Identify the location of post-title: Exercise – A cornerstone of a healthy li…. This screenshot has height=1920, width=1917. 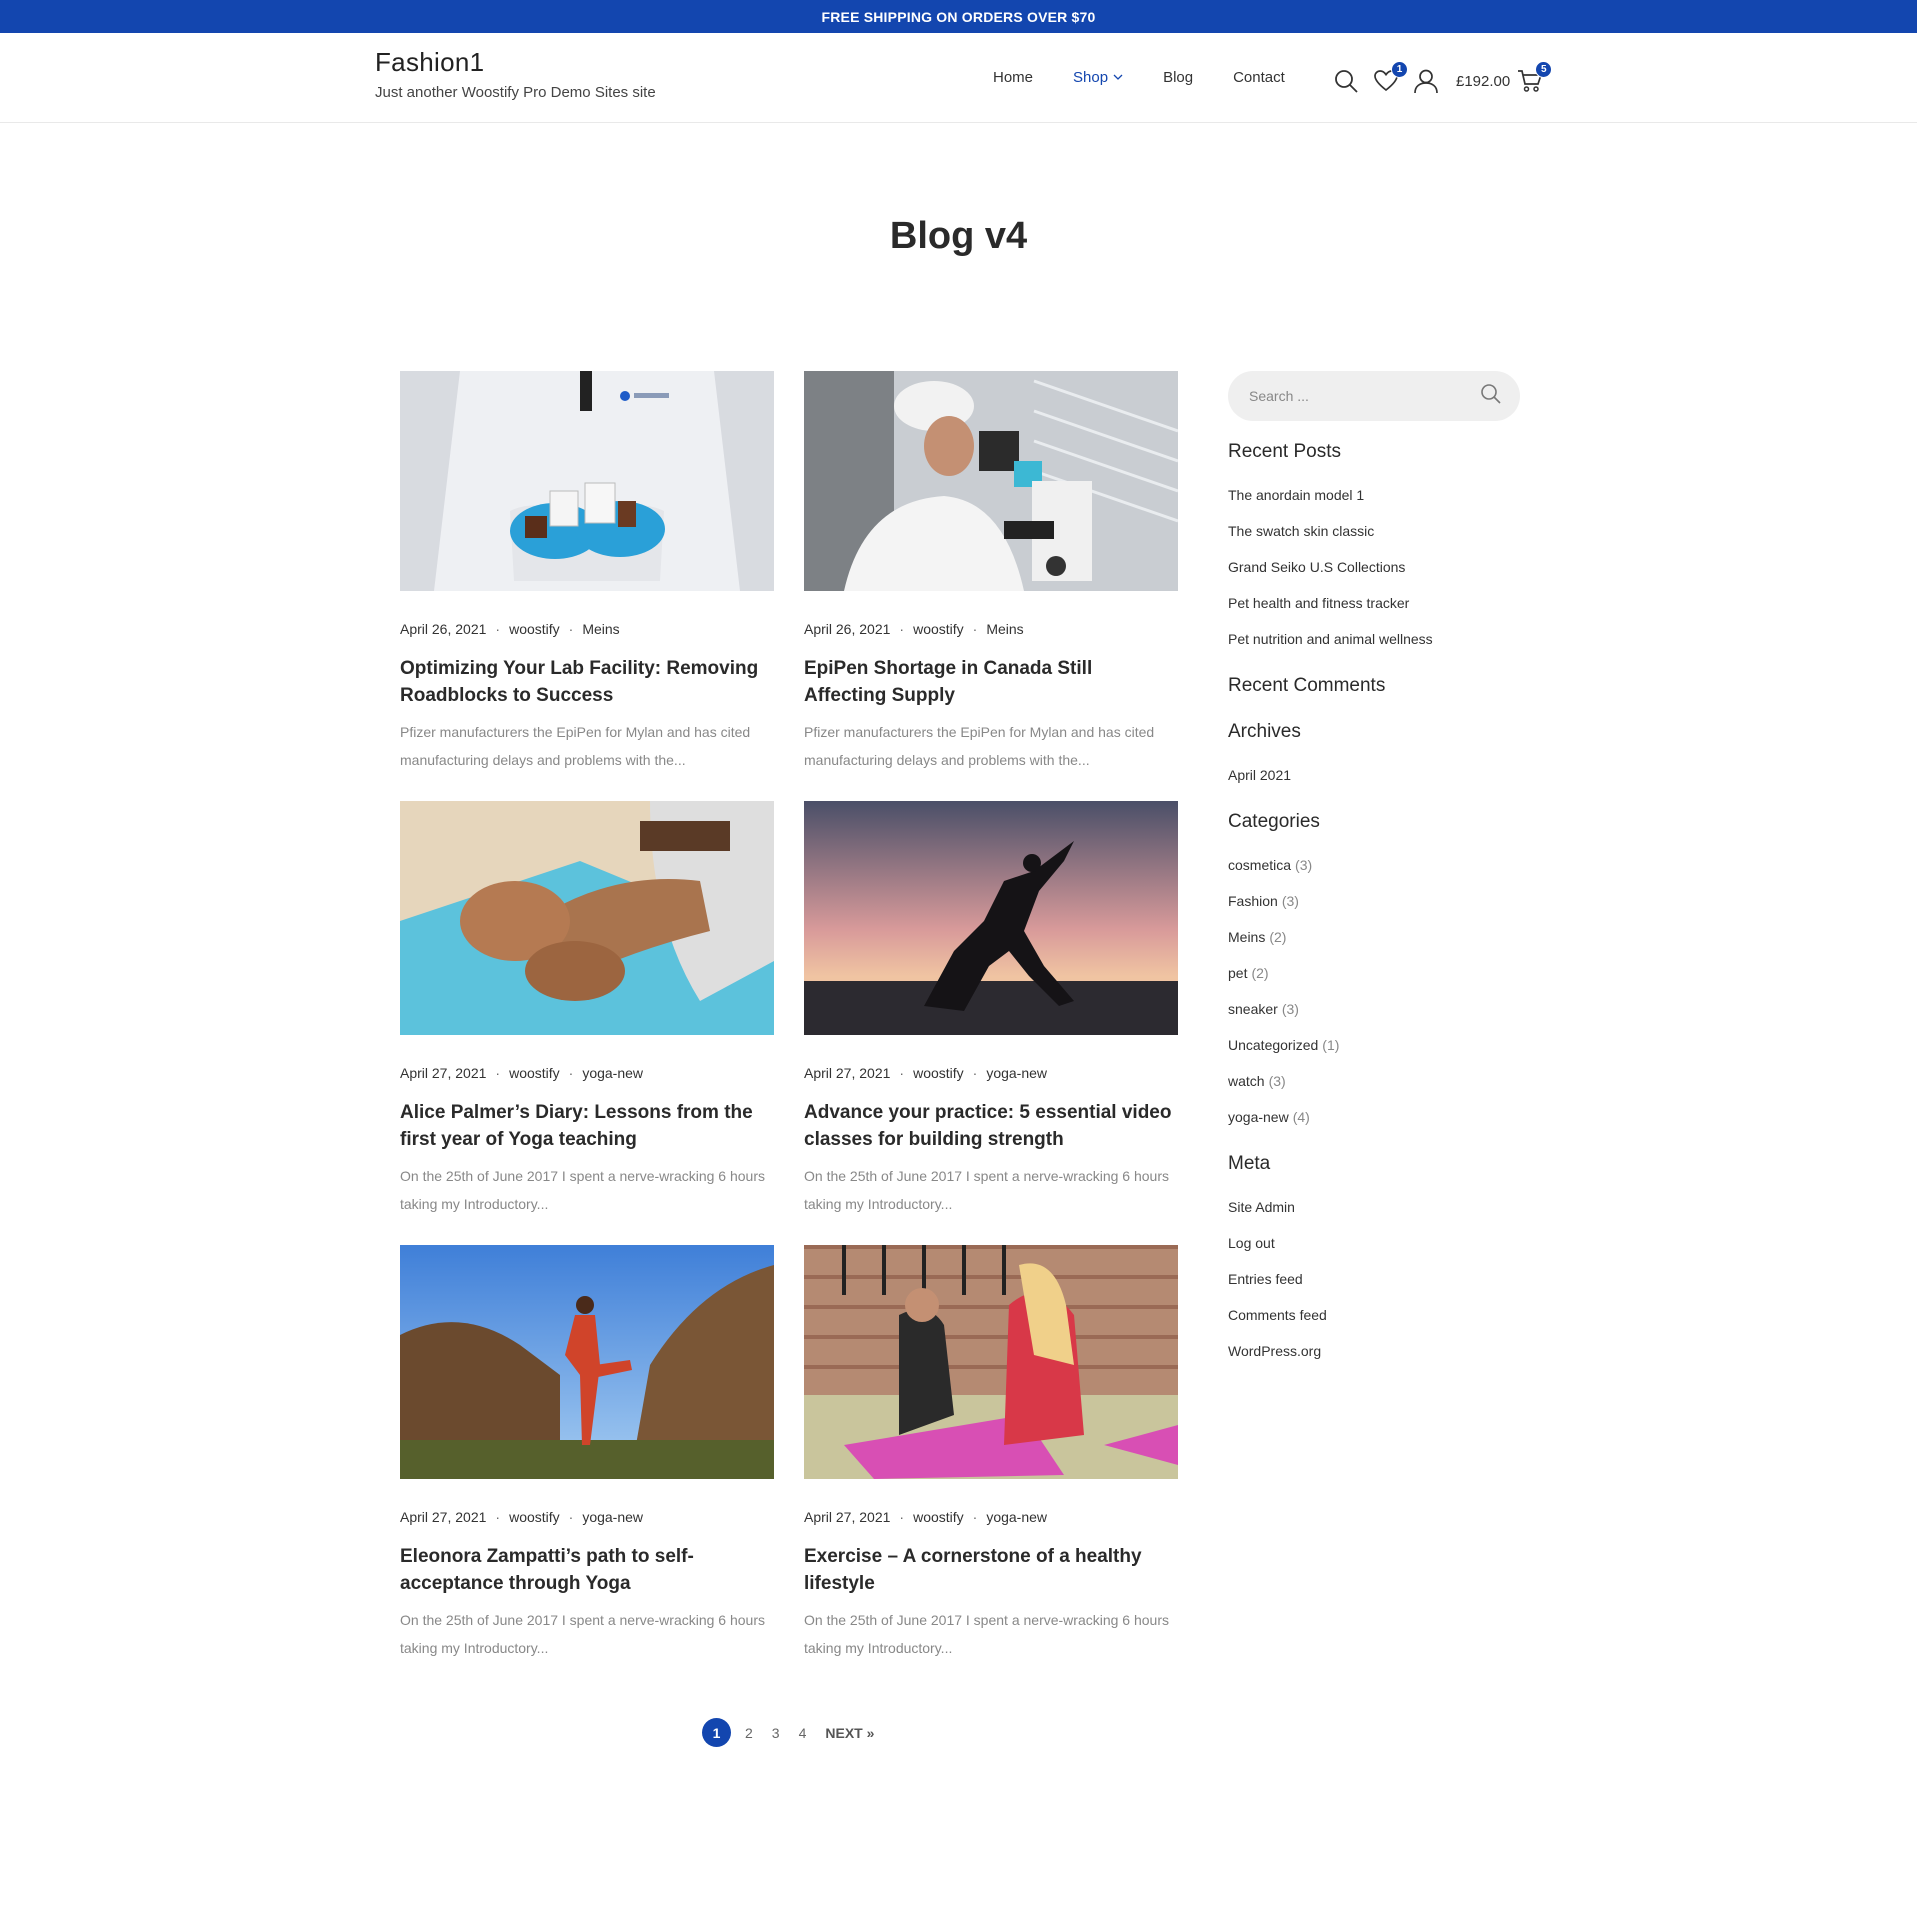
(991, 1570).